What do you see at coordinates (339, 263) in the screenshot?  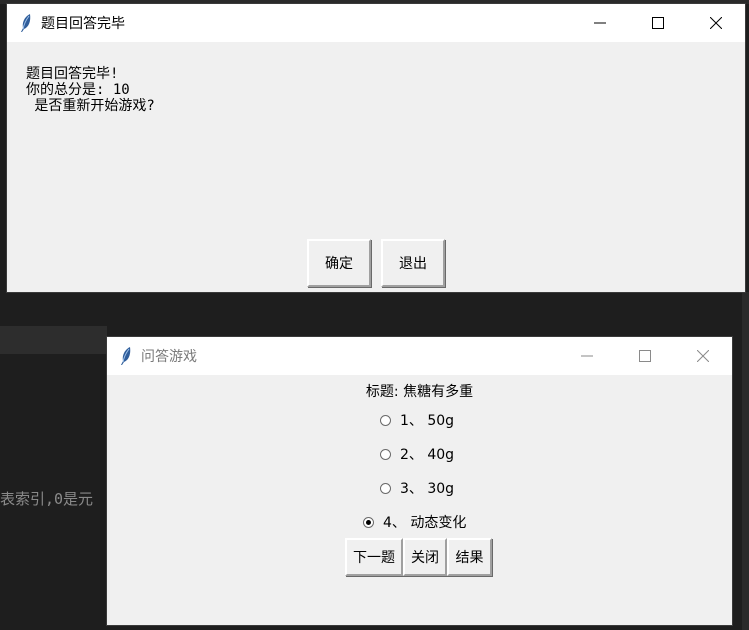 I see `ok-button: 确定` at bounding box center [339, 263].